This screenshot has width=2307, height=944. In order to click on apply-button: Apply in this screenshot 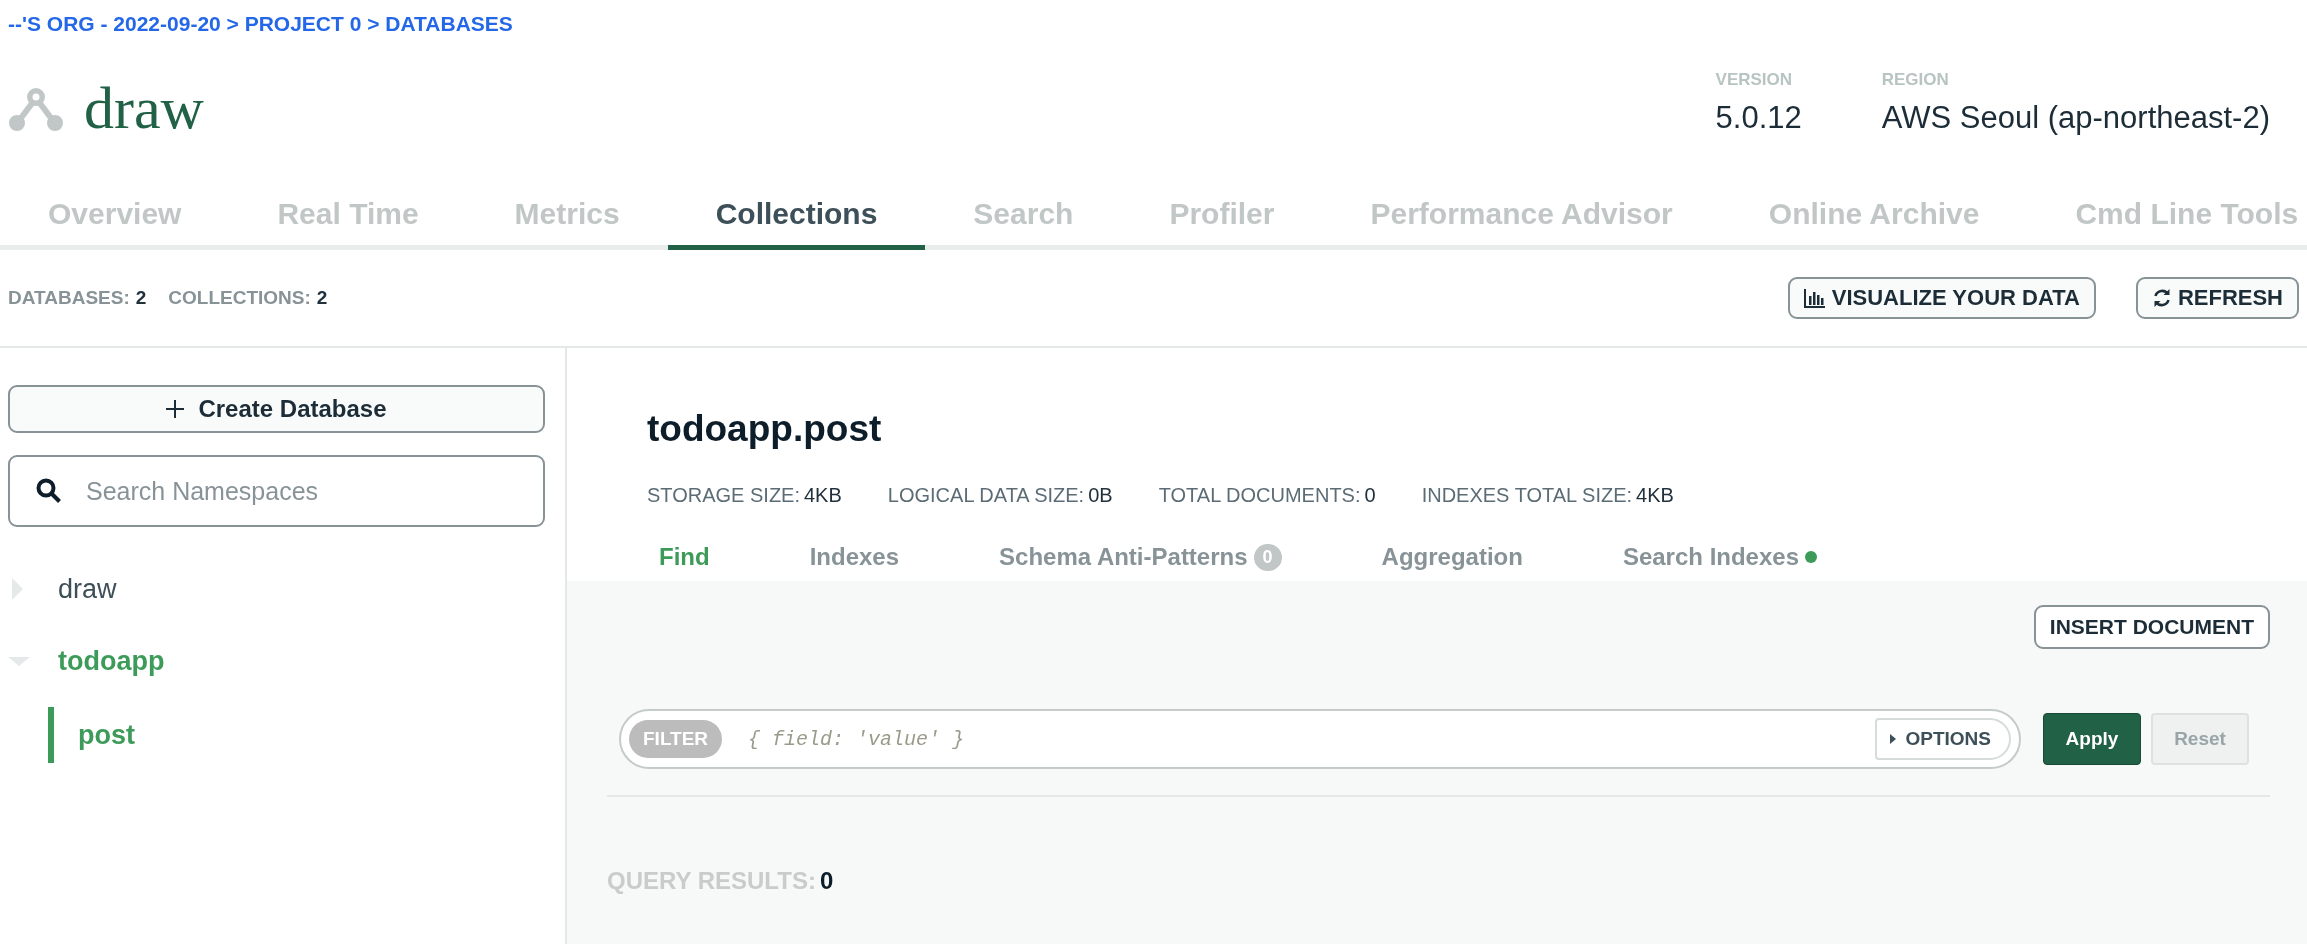, I will do `click(2092, 739)`.